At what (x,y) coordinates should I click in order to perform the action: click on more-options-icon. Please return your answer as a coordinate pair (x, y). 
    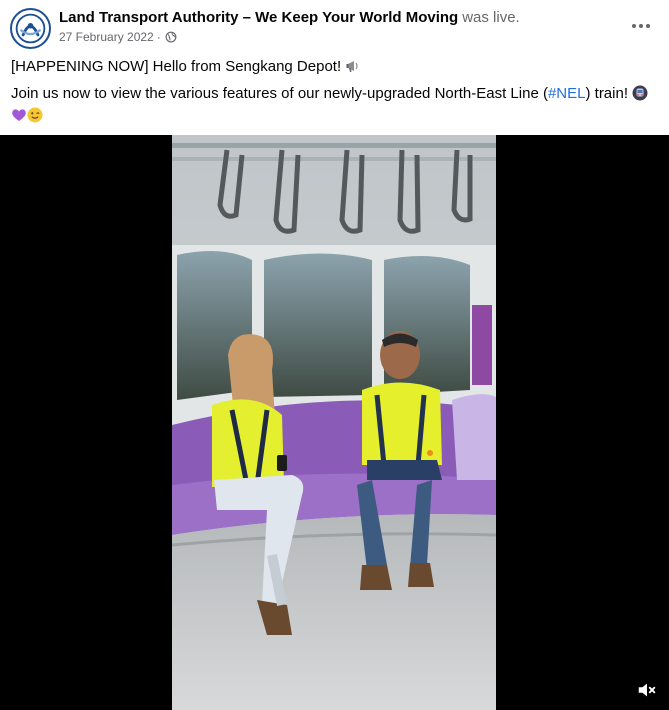
    Looking at the image, I should click on (641, 26).